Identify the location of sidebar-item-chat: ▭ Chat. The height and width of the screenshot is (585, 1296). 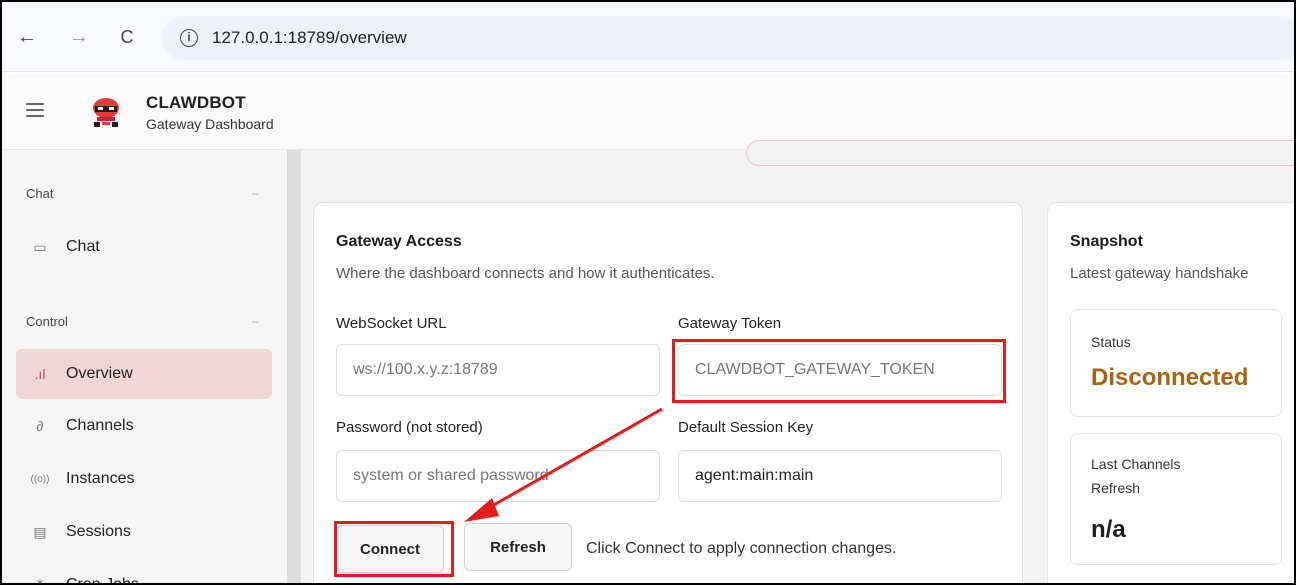
(144, 247).